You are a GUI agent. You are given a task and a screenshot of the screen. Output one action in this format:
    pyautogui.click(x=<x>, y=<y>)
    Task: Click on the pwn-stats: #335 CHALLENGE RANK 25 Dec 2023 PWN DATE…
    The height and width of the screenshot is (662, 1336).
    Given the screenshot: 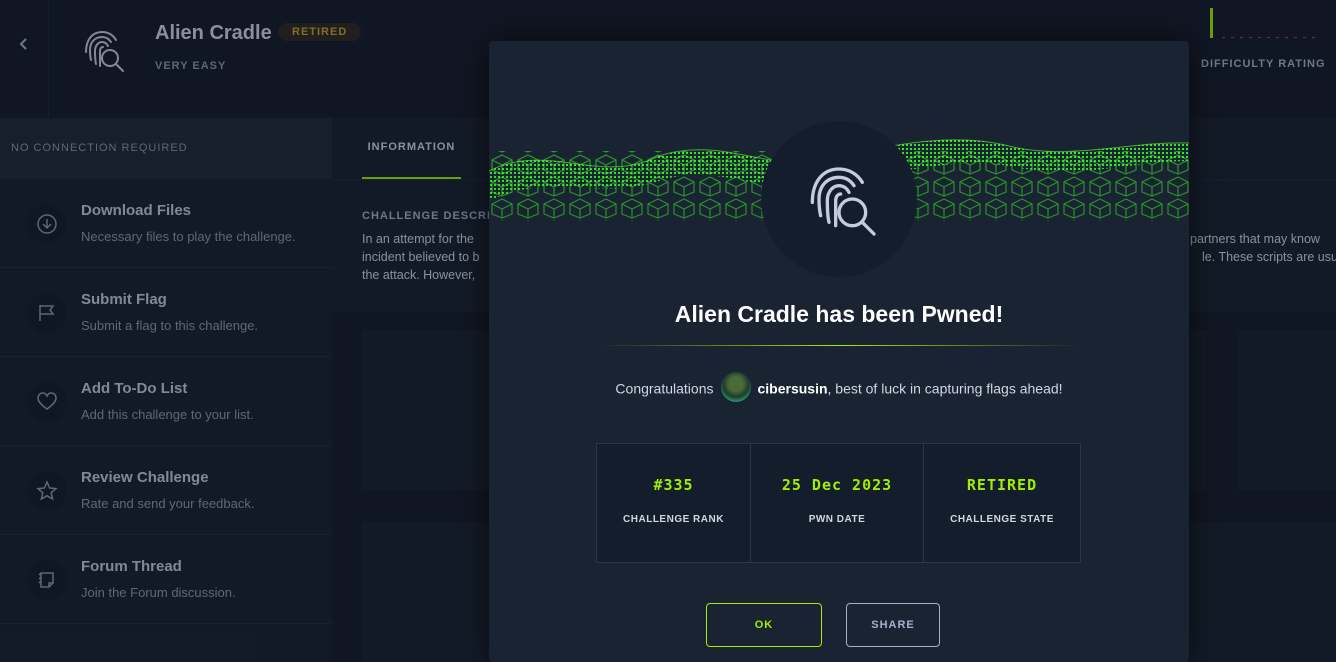 What is the action you would take?
    pyautogui.click(x=838, y=503)
    